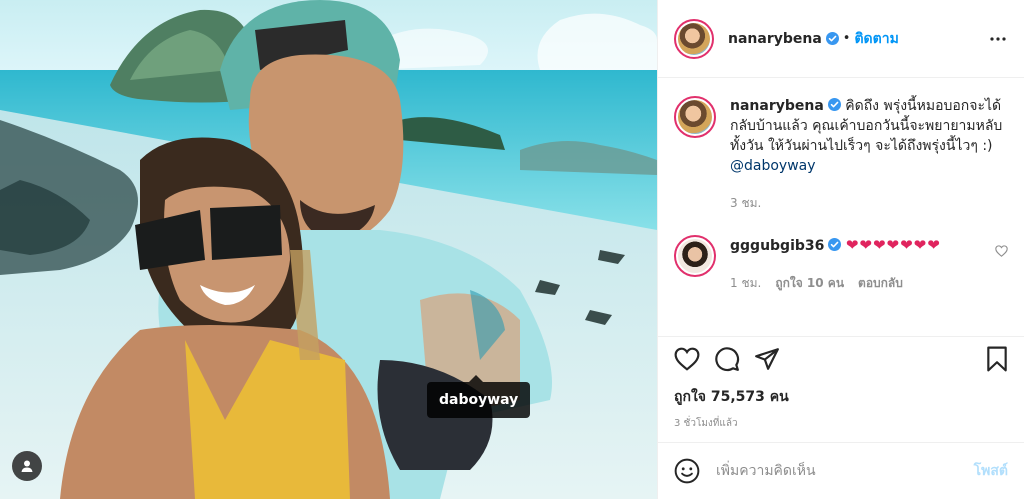 Image resolution: width=1024 pixels, height=499 pixels. Describe the element at coordinates (695, 256) in the screenshot. I see `commenter-avatar` at that location.